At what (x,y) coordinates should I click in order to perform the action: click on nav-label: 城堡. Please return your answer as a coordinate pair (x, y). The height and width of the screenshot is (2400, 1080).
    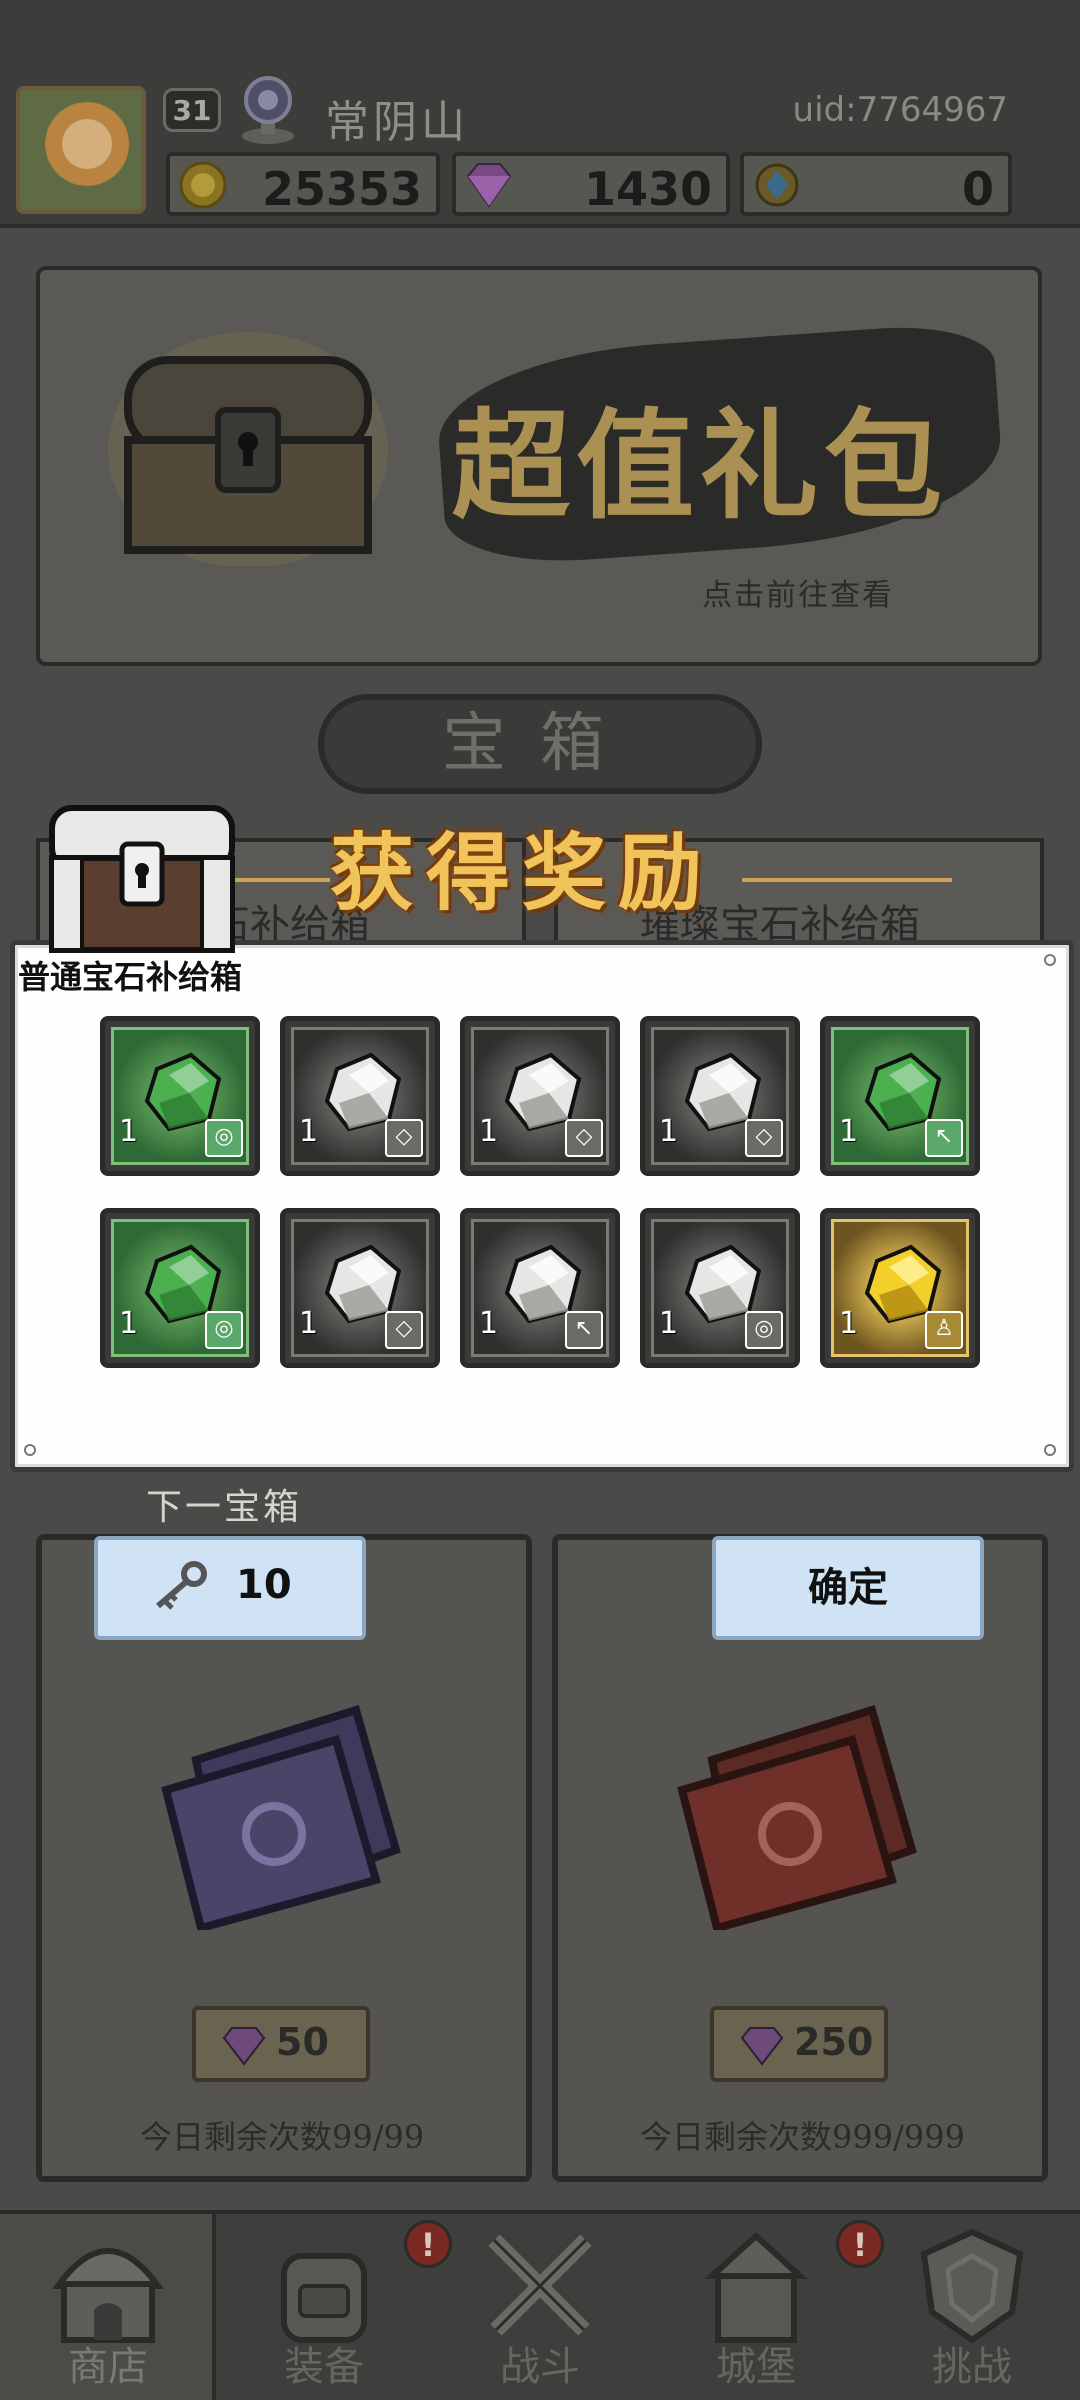
    Looking at the image, I should click on (756, 2367).